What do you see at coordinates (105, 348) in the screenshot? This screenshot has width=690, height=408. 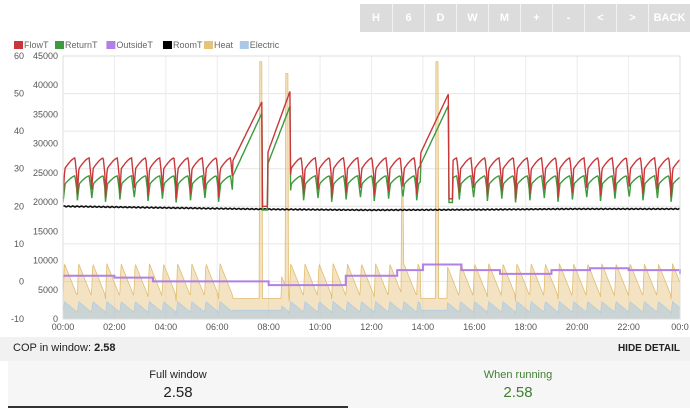 I see `cop-value: 2.58` at bounding box center [105, 348].